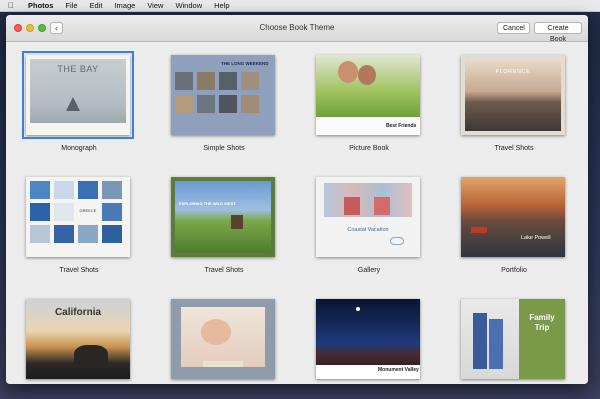 The height and width of the screenshot is (399, 600). I want to click on theme-monograph: THE BAY Monograph, so click(79, 102).